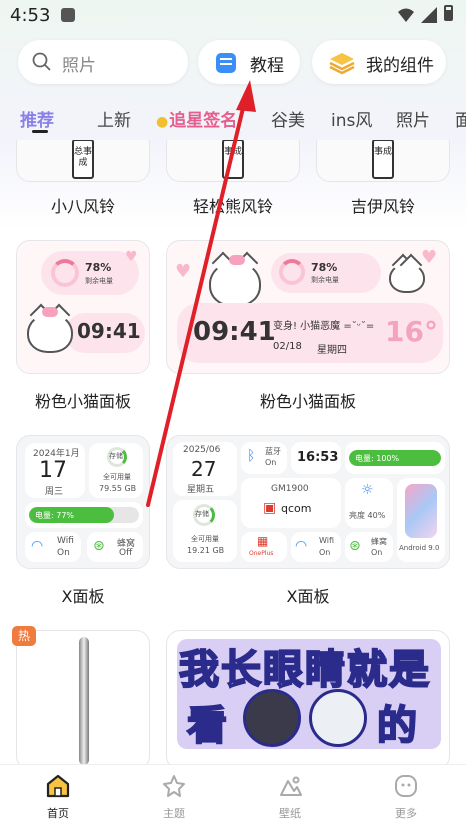  What do you see at coordinates (233, 797) in the screenshot?
I see `bottom-navigation: 首页 主题 壁纸 更多` at bounding box center [233, 797].